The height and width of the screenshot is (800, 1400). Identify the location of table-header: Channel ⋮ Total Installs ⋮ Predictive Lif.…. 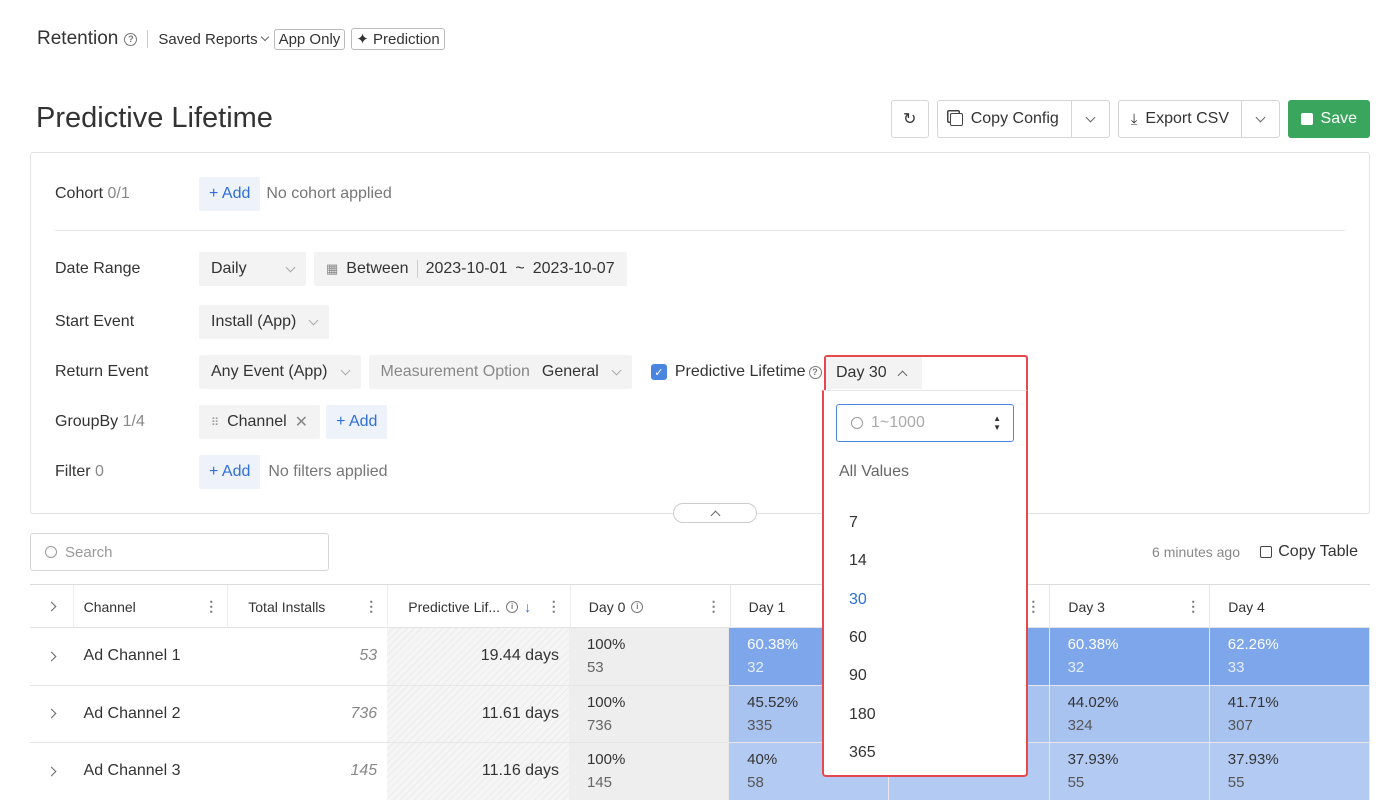
(700, 606).